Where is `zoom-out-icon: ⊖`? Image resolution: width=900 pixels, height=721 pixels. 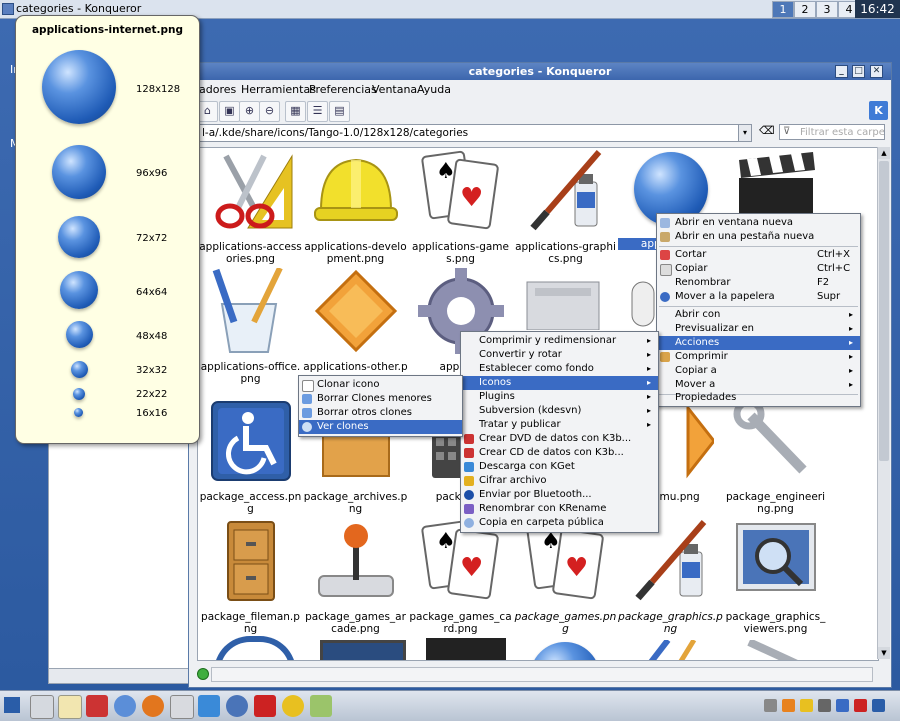
zoom-out-icon: ⊖ is located at coordinates (269, 111).